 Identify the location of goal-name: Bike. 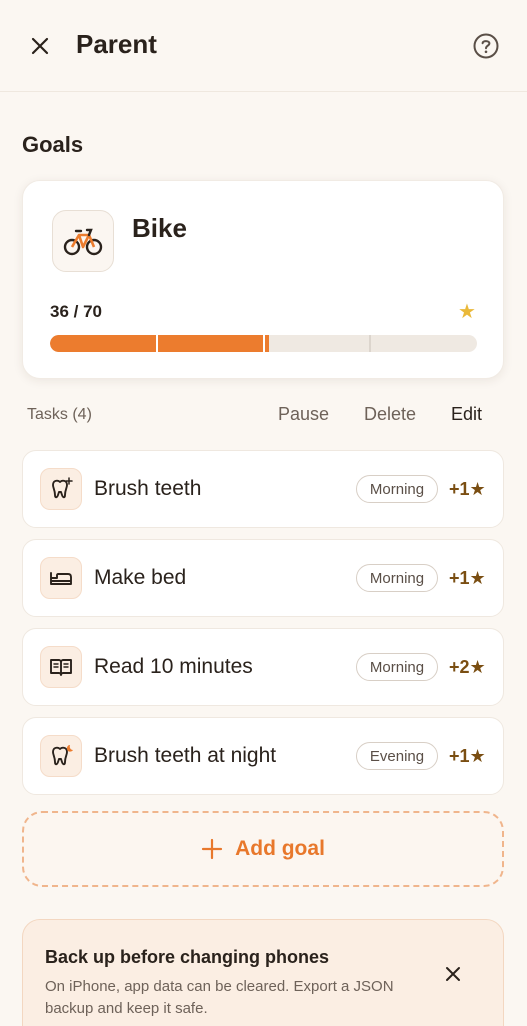
(159, 228).